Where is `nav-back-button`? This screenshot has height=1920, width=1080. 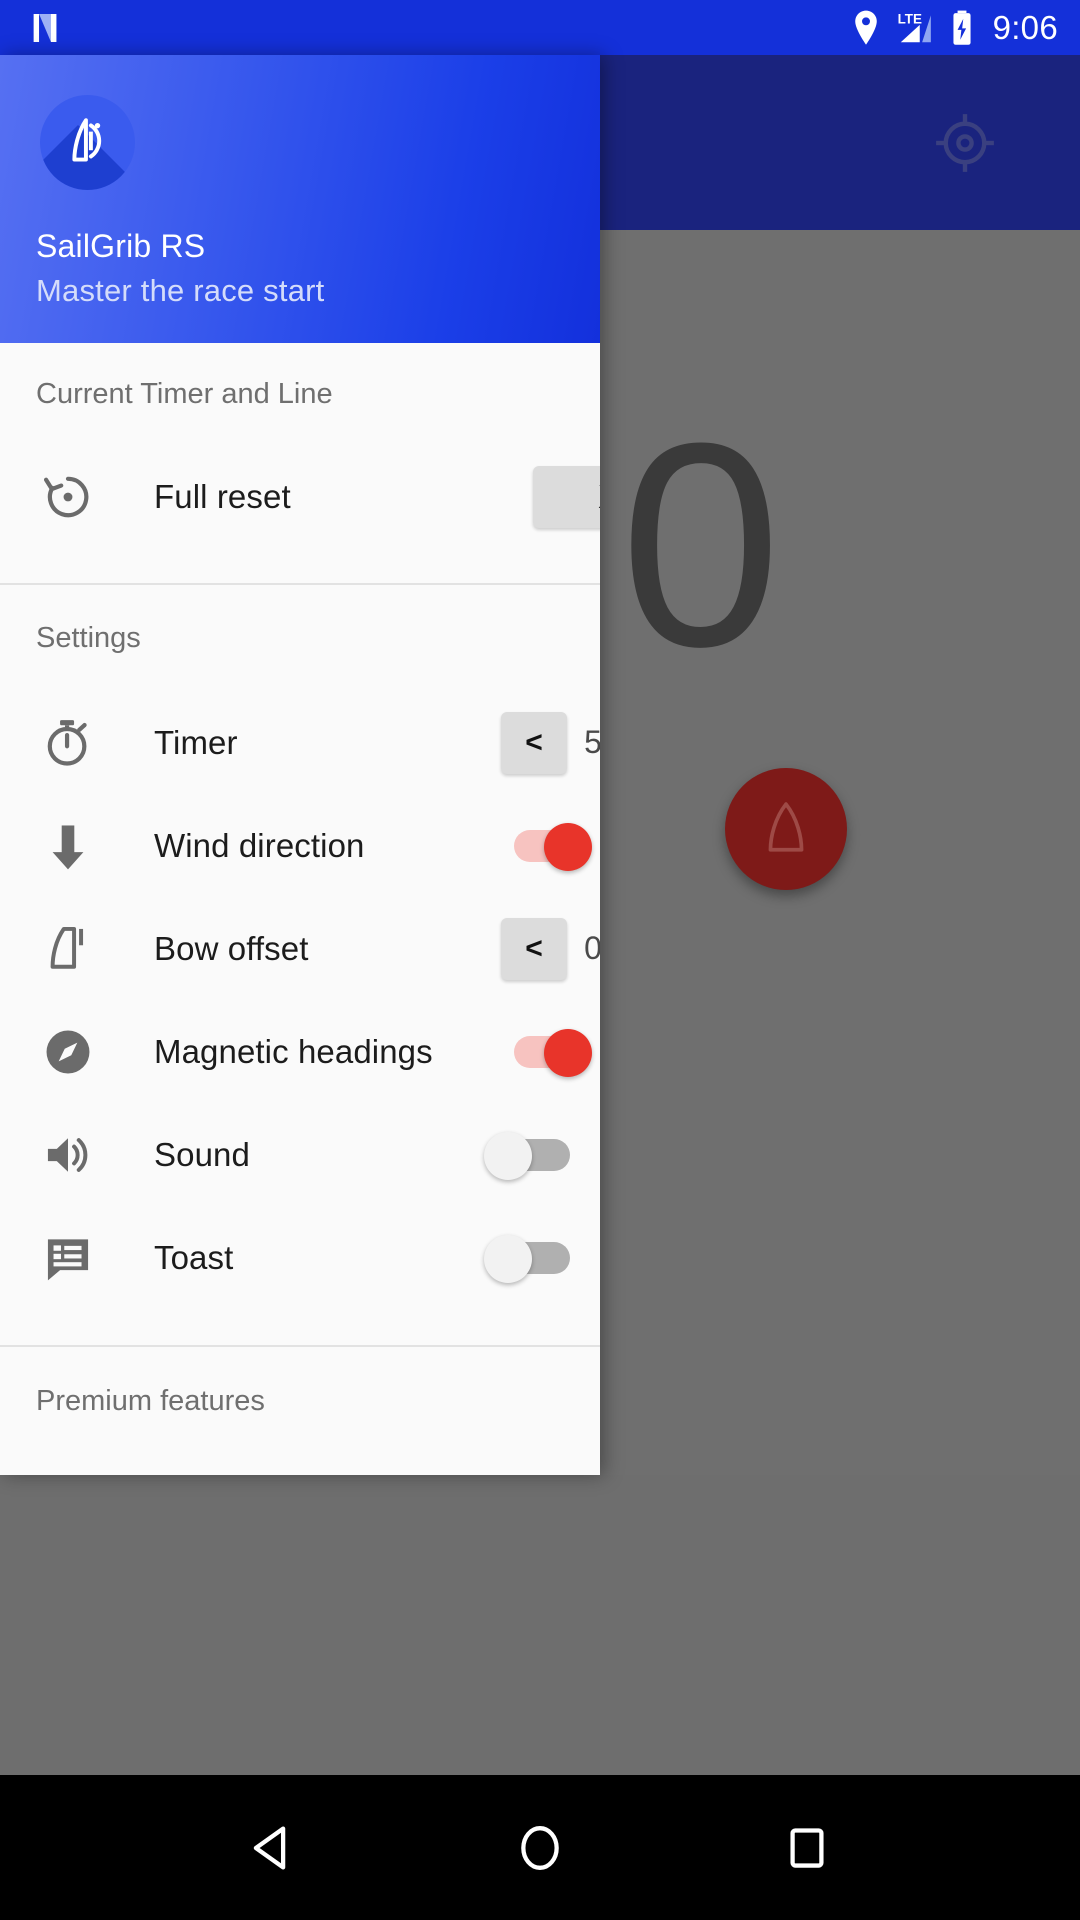 nav-back-button is located at coordinates (273, 1848).